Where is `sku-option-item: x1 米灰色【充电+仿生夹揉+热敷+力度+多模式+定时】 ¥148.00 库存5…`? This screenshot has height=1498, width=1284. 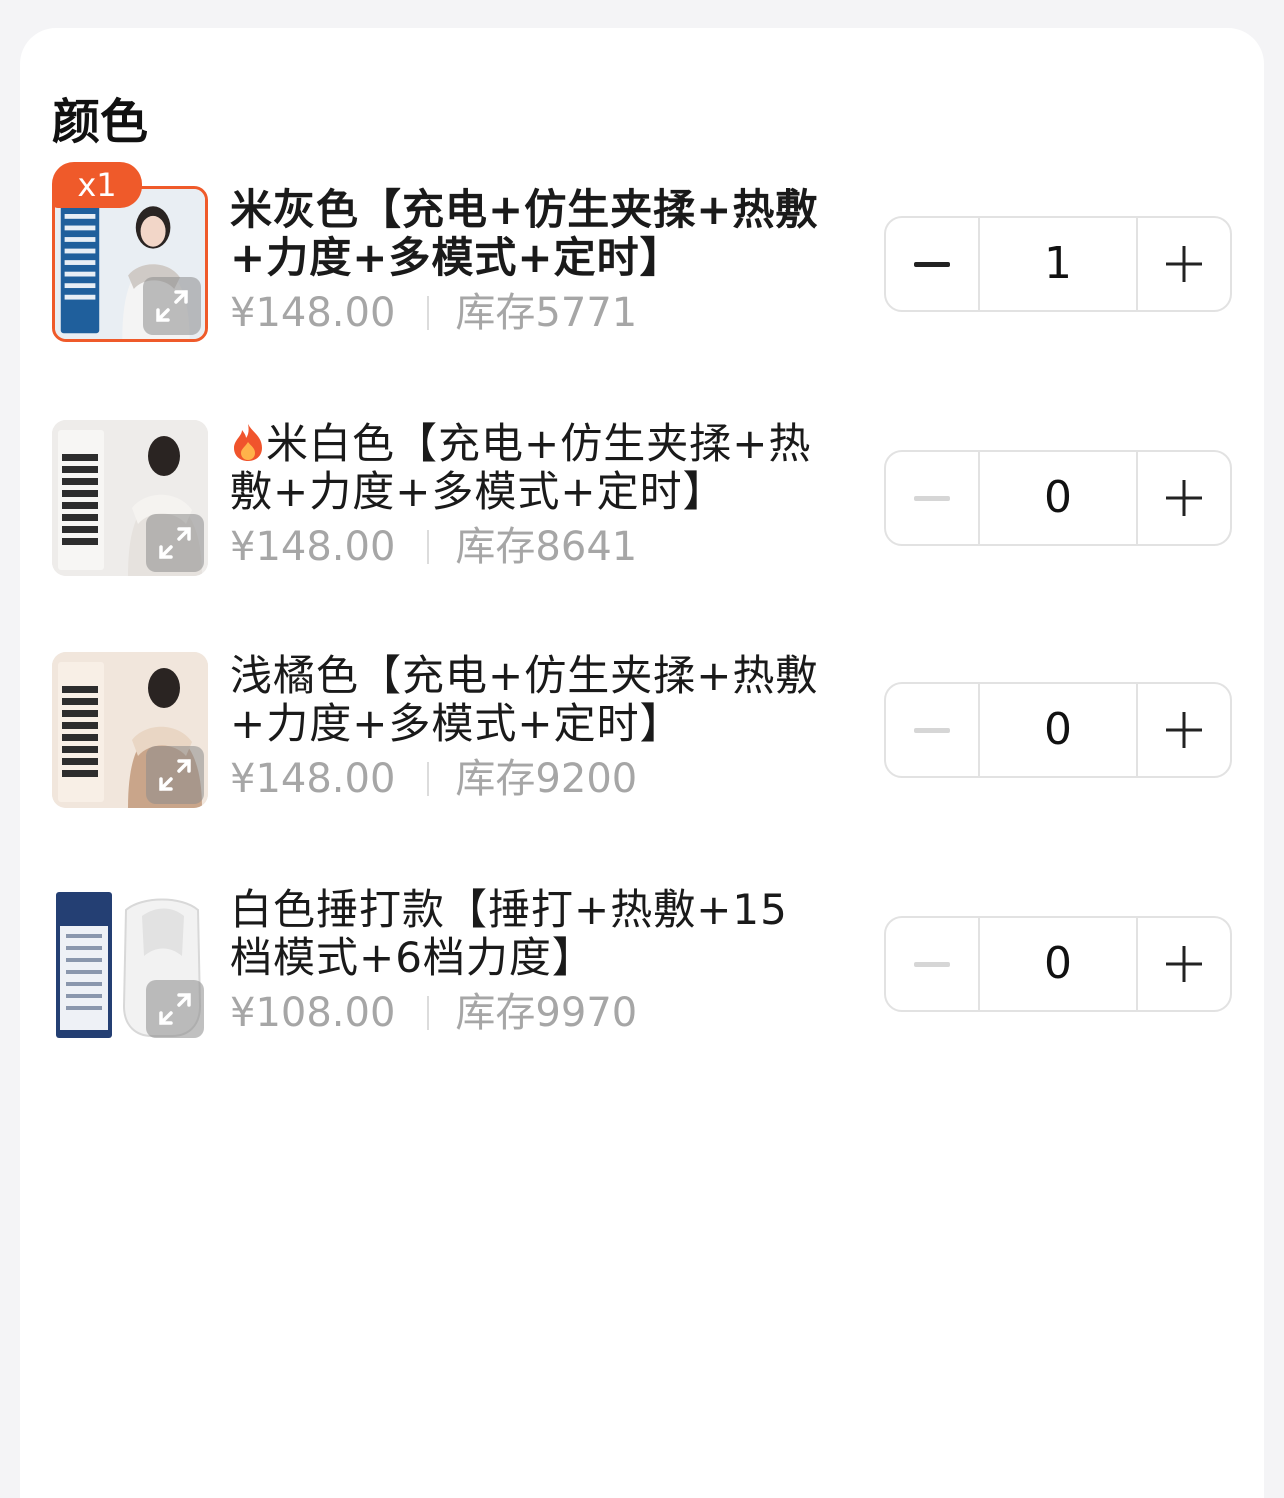 sku-option-item: x1 米灰色【充电+仿生夹揉+热敷+力度+多模式+定时】 ¥148.00 库存5… is located at coordinates (642, 254).